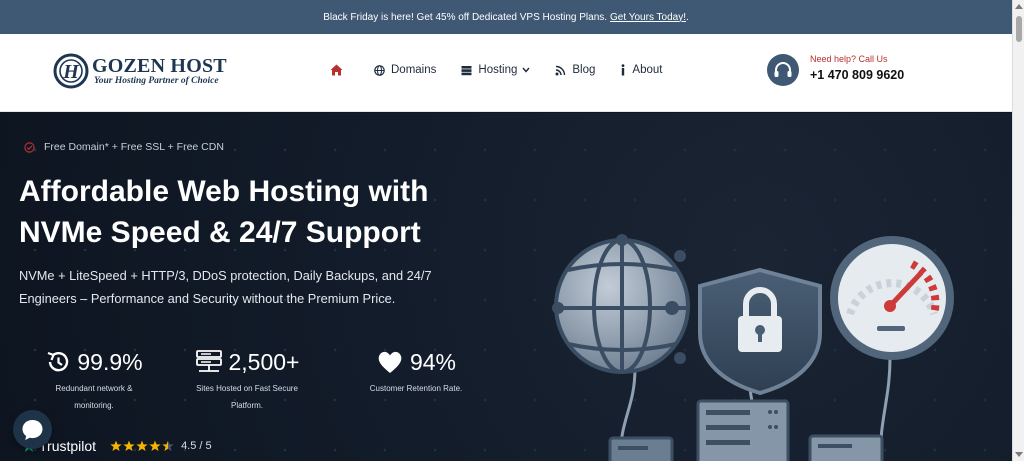 The height and width of the screenshot is (461, 1024). I want to click on stat-sites-desc-line2: Platform., so click(246, 405).